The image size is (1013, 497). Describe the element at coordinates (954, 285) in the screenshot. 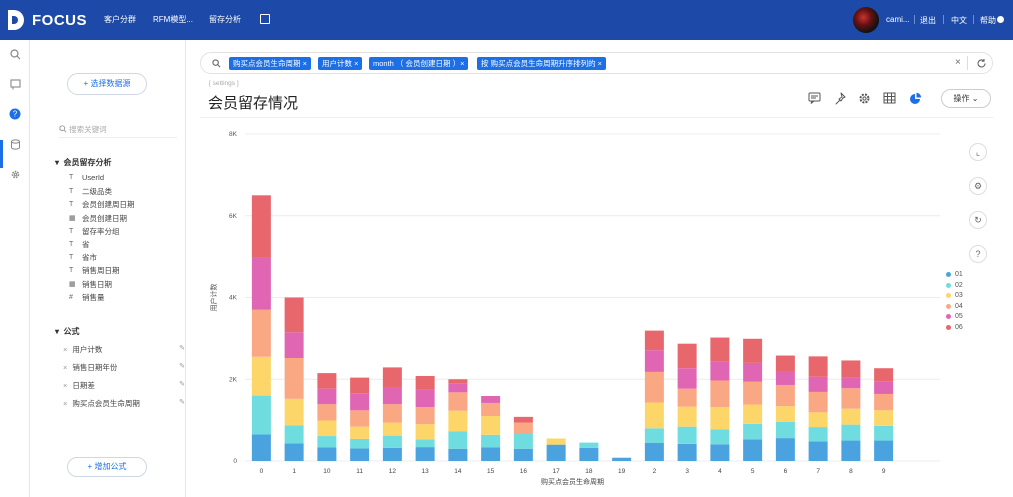

I see `legend-item: 02` at that location.